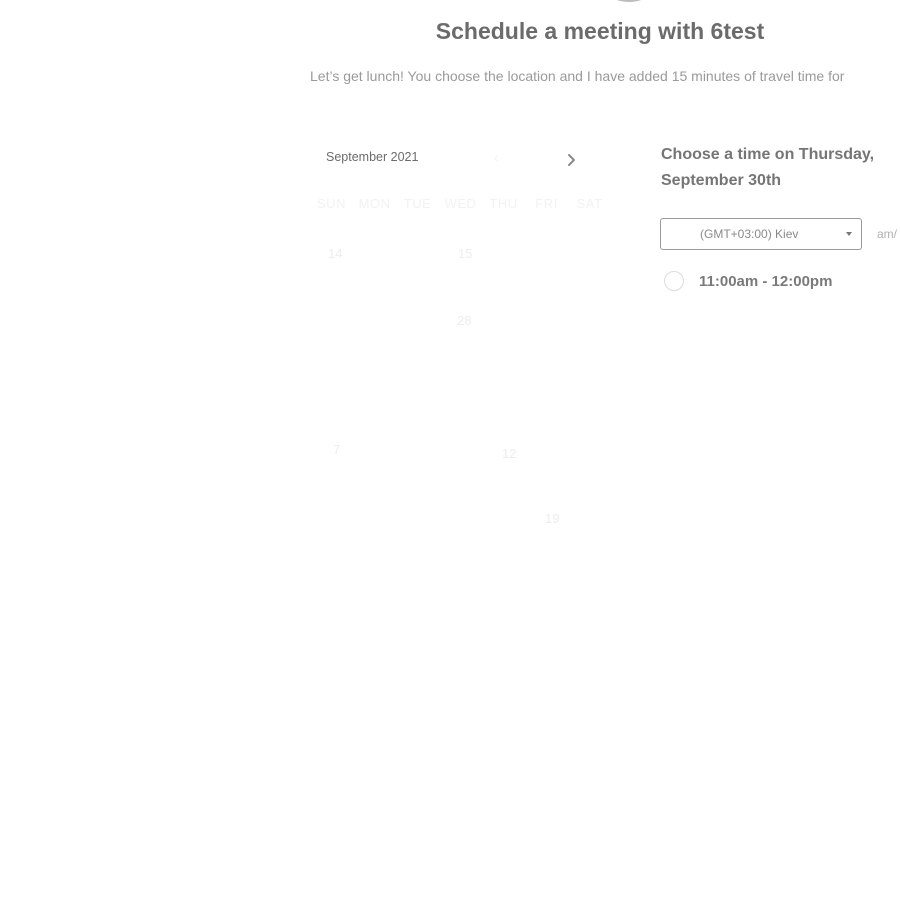 This screenshot has width=900, height=900. I want to click on calendar-day: 28, so click(464, 320).